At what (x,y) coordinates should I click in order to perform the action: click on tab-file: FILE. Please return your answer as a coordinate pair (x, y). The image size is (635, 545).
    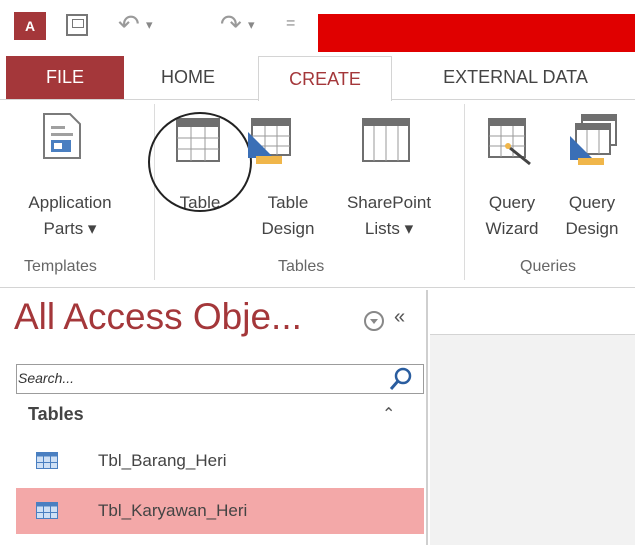
    Looking at the image, I should click on (65, 77).